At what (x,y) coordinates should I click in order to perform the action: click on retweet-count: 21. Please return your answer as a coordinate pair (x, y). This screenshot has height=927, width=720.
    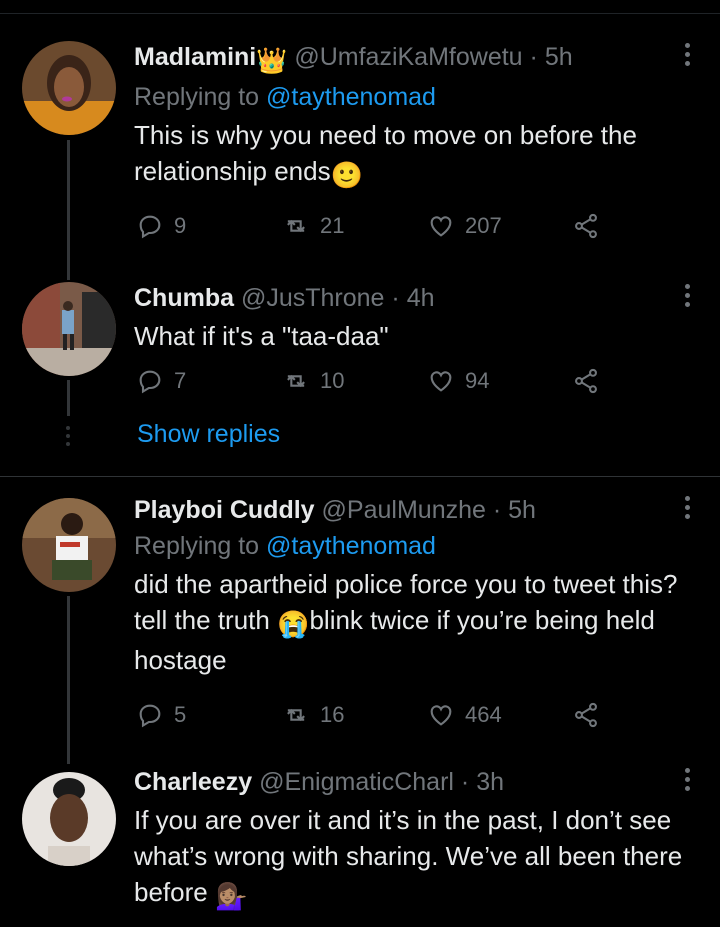
    Looking at the image, I should click on (332, 225).